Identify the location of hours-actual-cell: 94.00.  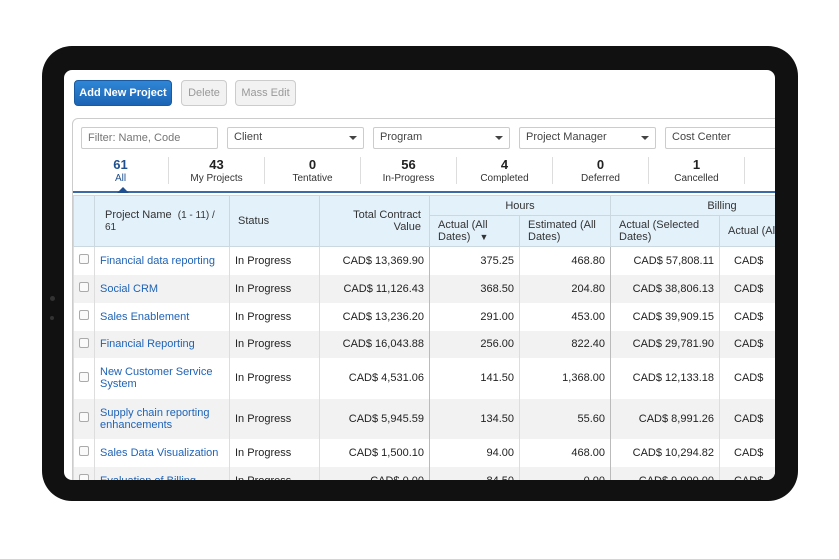
(474, 452).